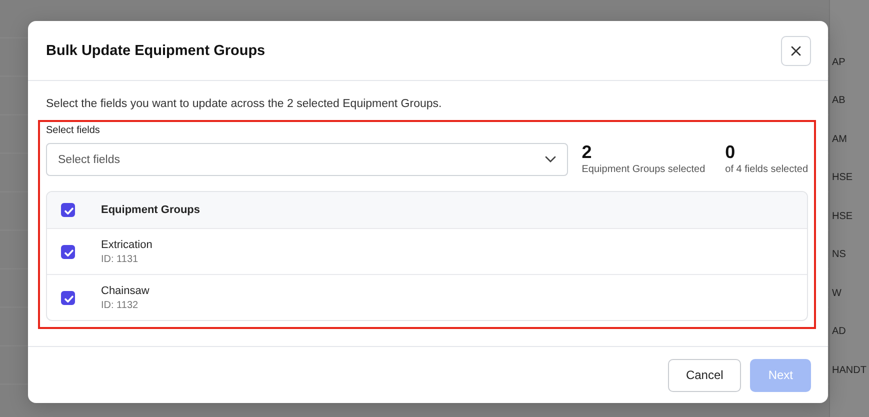 Image resolution: width=869 pixels, height=417 pixels. I want to click on stat-value: 0, so click(730, 152).